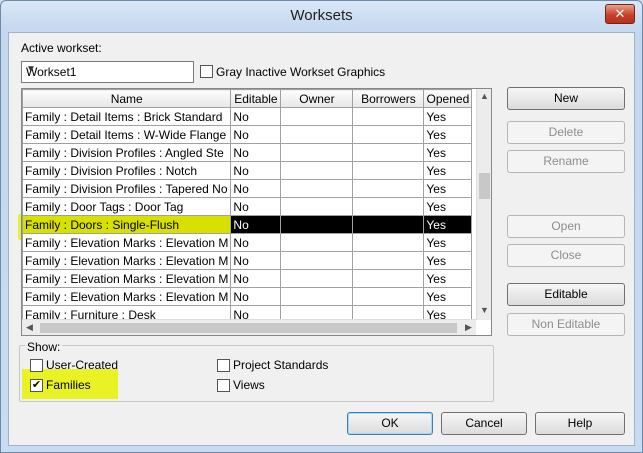  Describe the element at coordinates (321, 16) in the screenshot. I see `title-bar: Worksets ✕` at that location.